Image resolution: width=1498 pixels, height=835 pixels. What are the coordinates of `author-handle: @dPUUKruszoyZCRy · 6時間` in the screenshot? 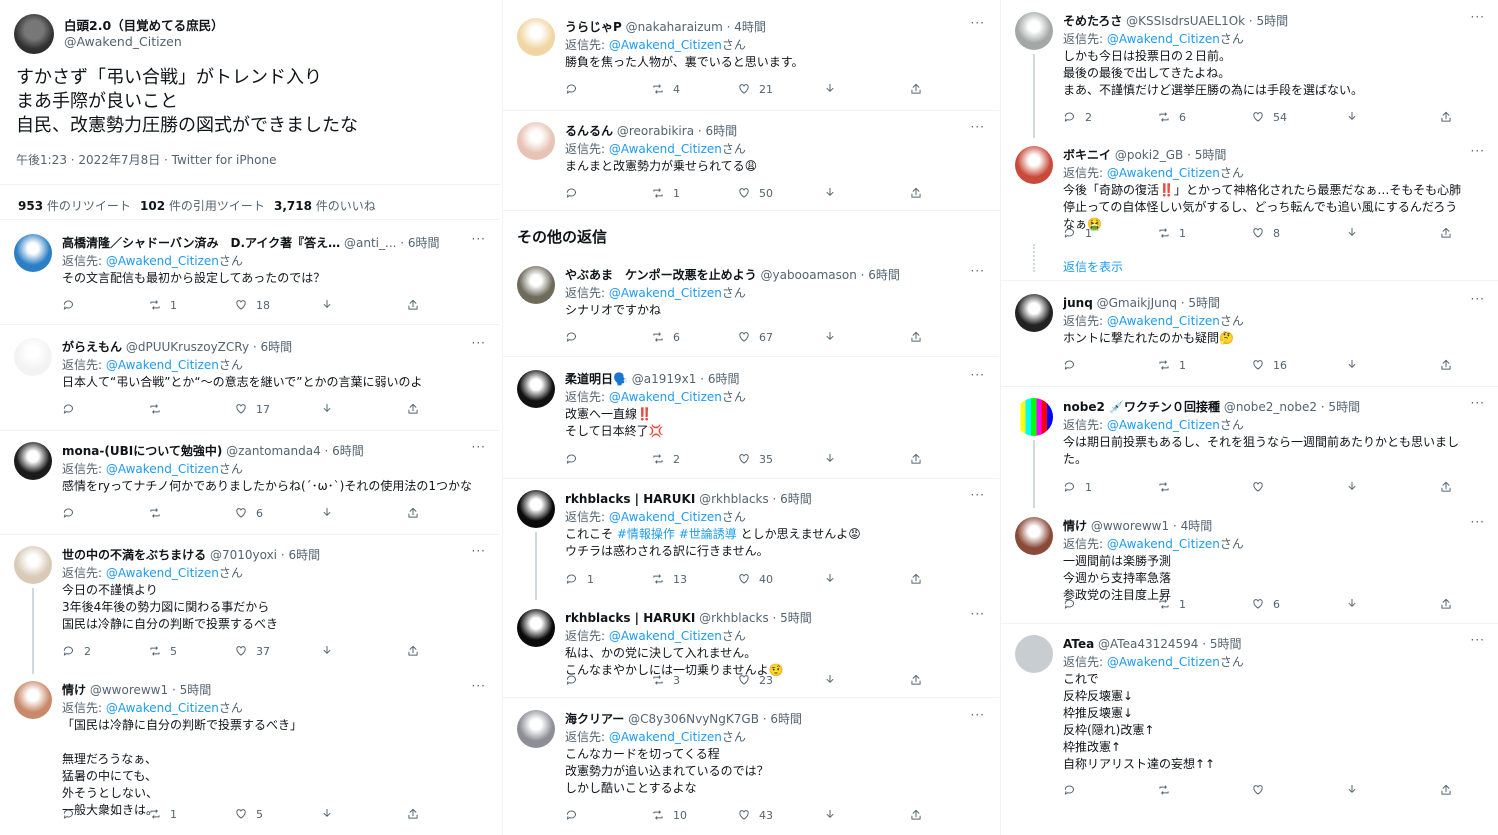 It's located at (209, 347).